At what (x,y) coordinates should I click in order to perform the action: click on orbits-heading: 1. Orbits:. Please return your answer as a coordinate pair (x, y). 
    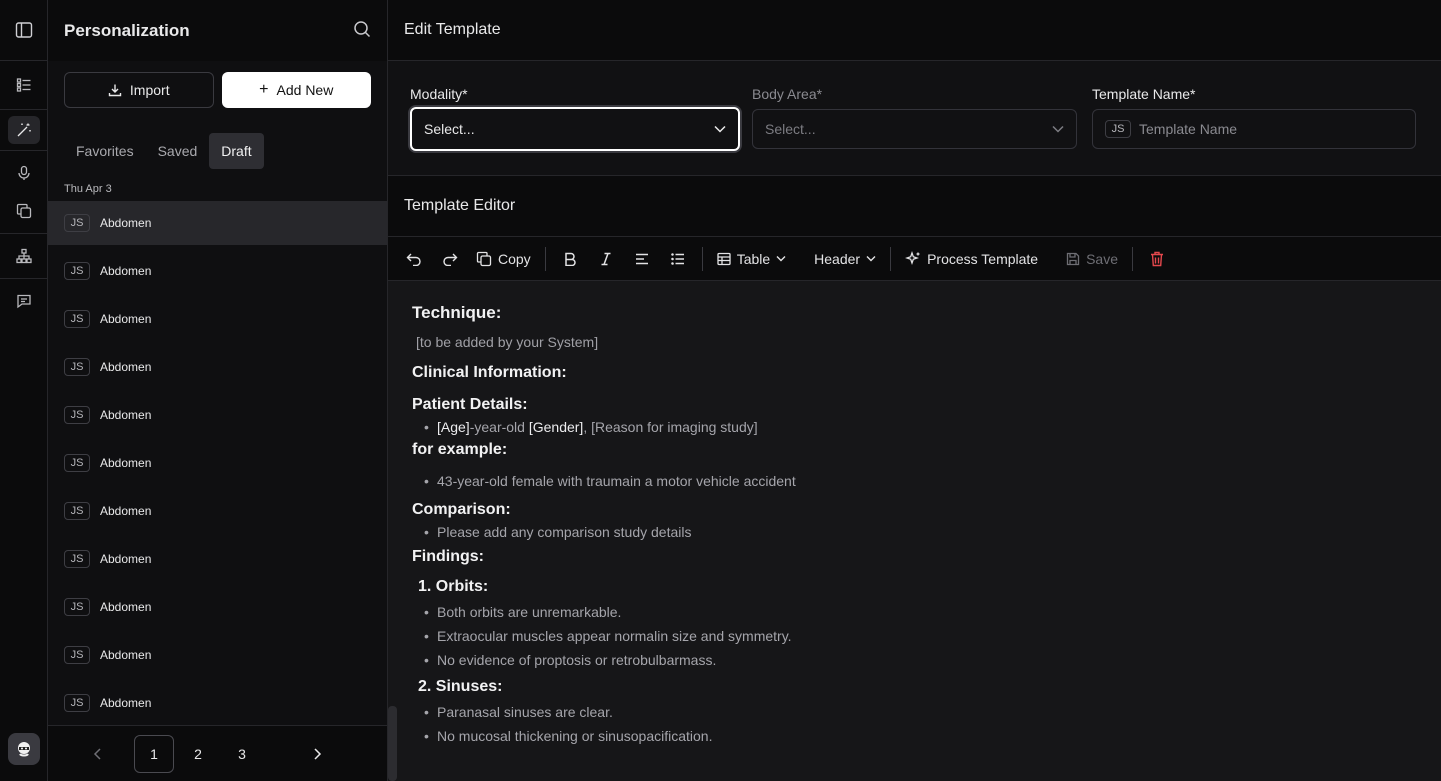
    Looking at the image, I should click on (453, 586).